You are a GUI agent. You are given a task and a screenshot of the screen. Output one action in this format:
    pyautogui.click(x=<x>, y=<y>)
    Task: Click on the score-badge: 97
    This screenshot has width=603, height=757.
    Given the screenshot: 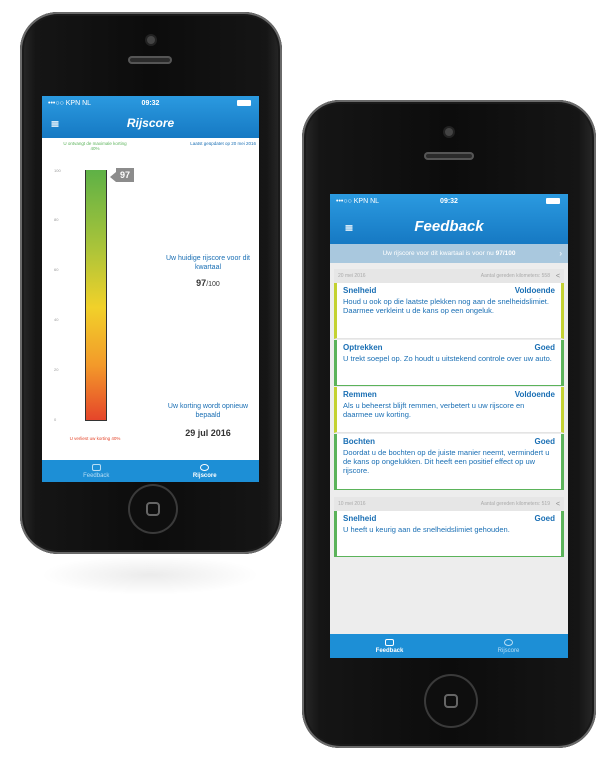 What is the action you would take?
    pyautogui.click(x=122, y=175)
    